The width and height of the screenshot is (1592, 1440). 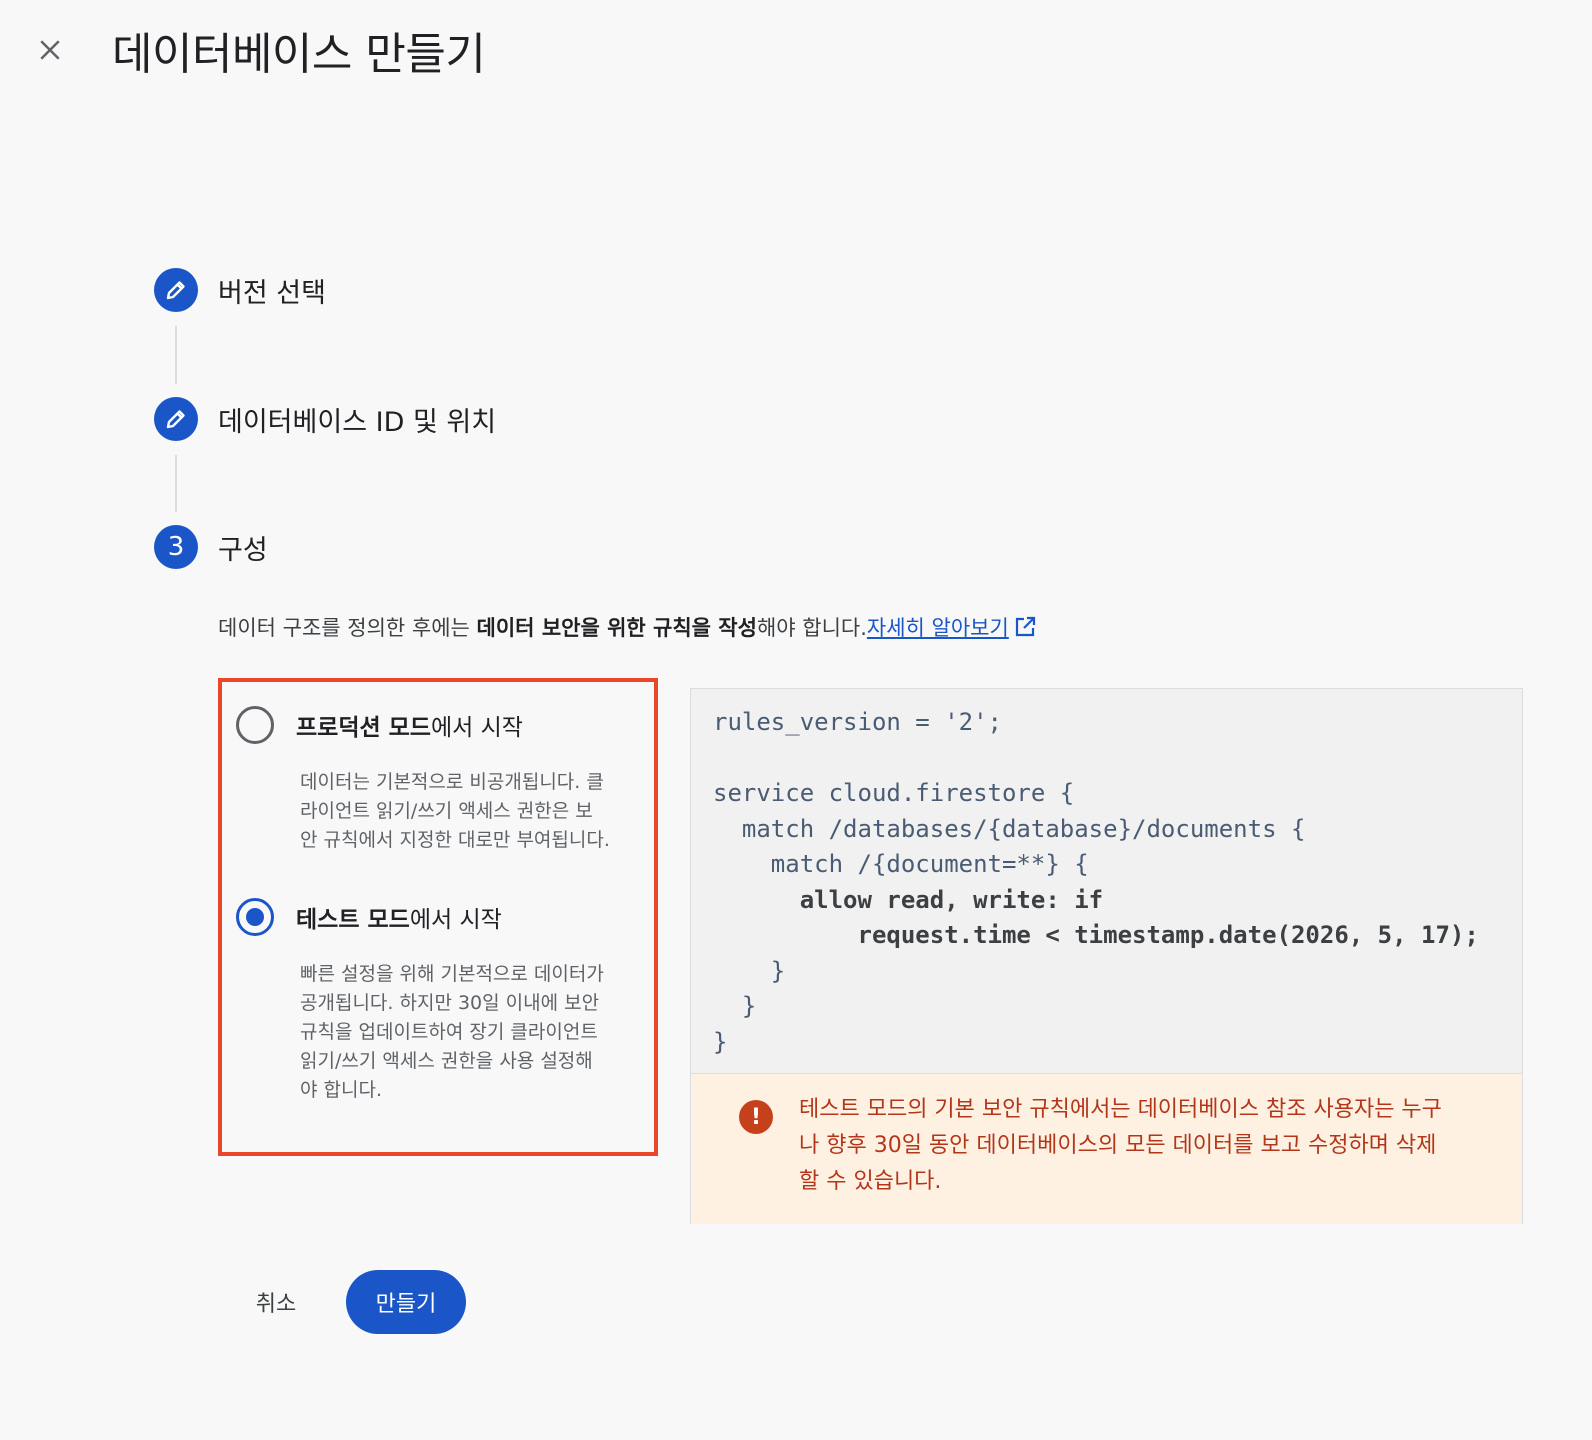 I want to click on step-version: 버전 선택, so click(x=240, y=290).